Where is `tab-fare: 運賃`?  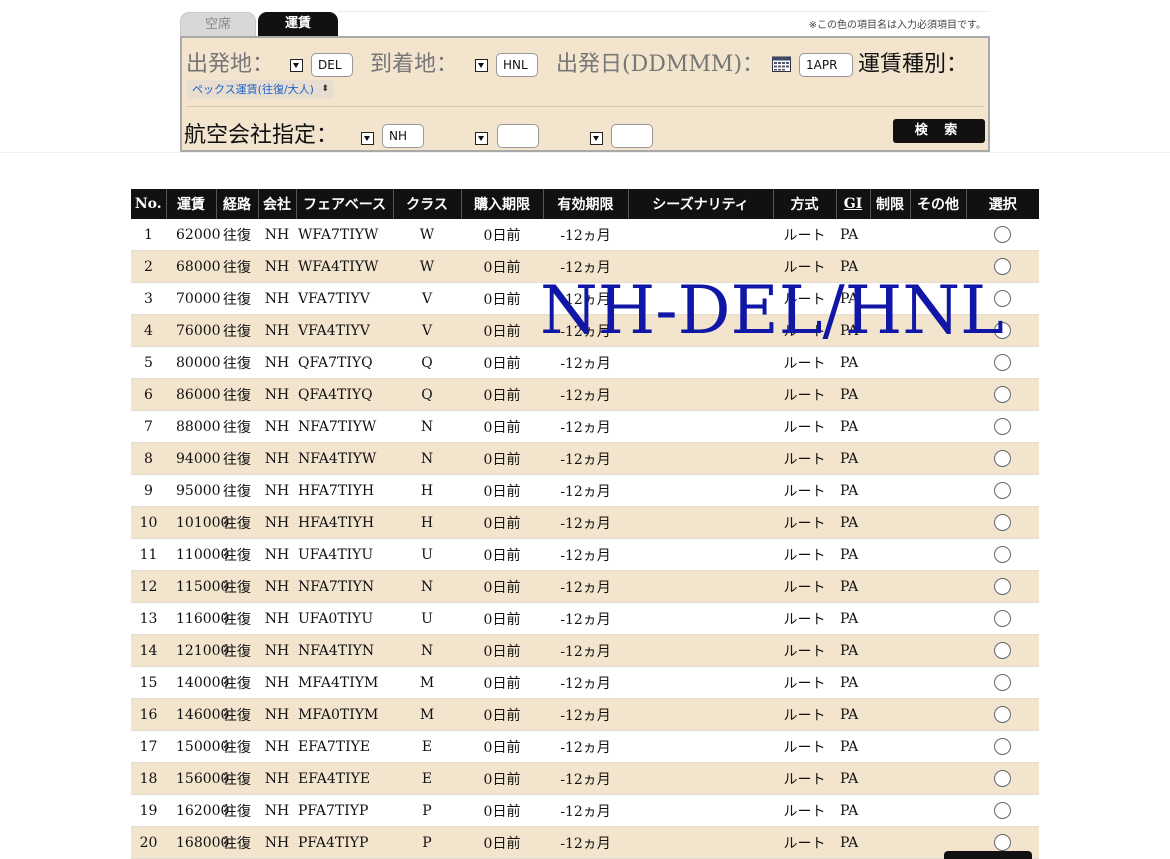
tab-fare: 運賃 is located at coordinates (298, 24).